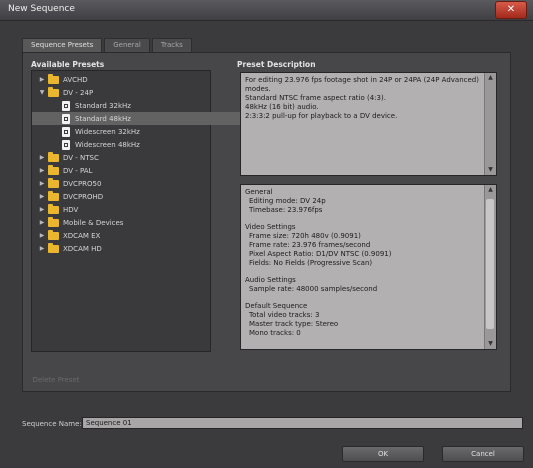  What do you see at coordinates (302, 423) in the screenshot?
I see `sequence-name-input` at bounding box center [302, 423].